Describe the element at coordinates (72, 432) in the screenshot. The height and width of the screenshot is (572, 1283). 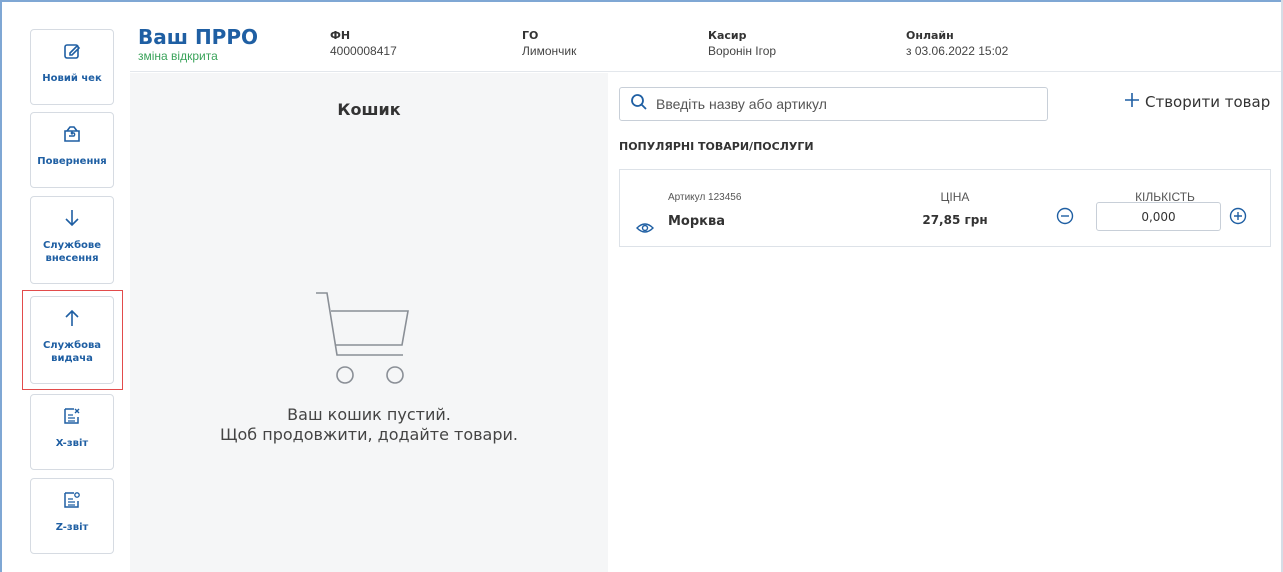
I see `sidebar-item-x-report: X-звіт` at that location.